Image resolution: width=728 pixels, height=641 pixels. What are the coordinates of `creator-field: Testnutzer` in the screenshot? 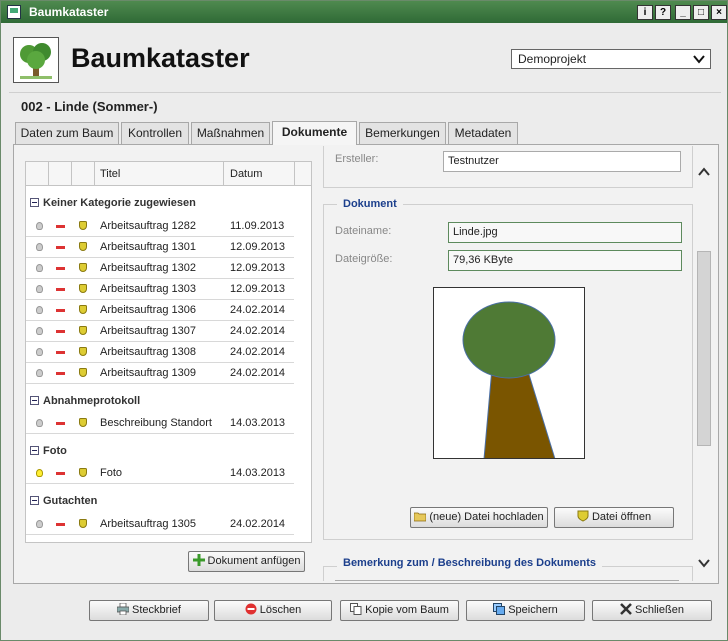 It's located at (562, 161).